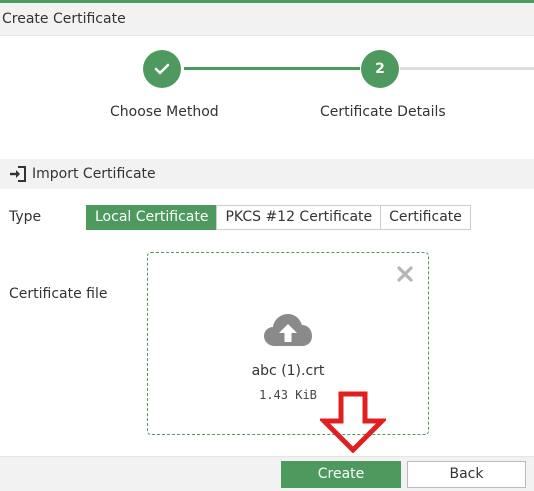 The image size is (534, 491). I want to click on dialog-title: Create Certificate, so click(267, 19).